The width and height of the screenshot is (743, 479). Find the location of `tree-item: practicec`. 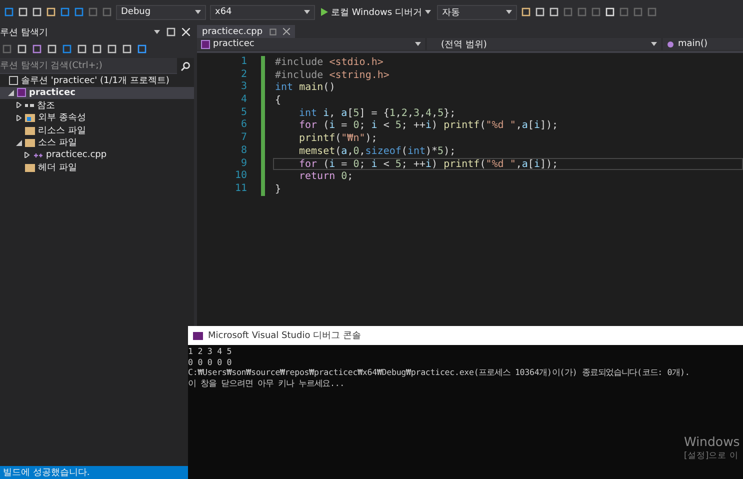

tree-item: practicec is located at coordinates (97, 92).